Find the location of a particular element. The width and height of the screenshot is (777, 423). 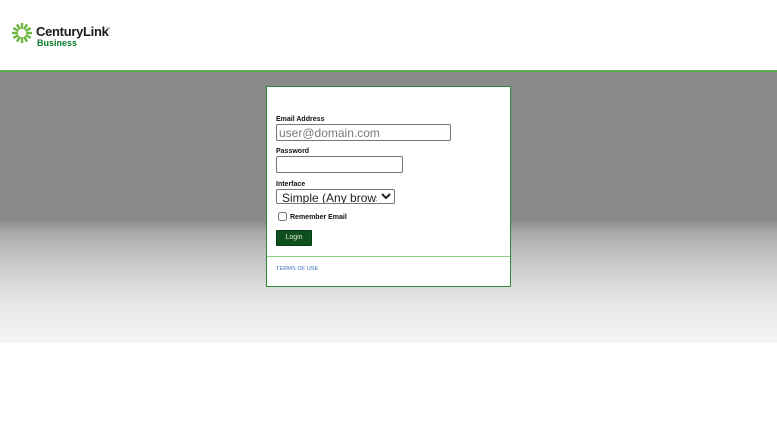

interface-label: Interface is located at coordinates (291, 184).